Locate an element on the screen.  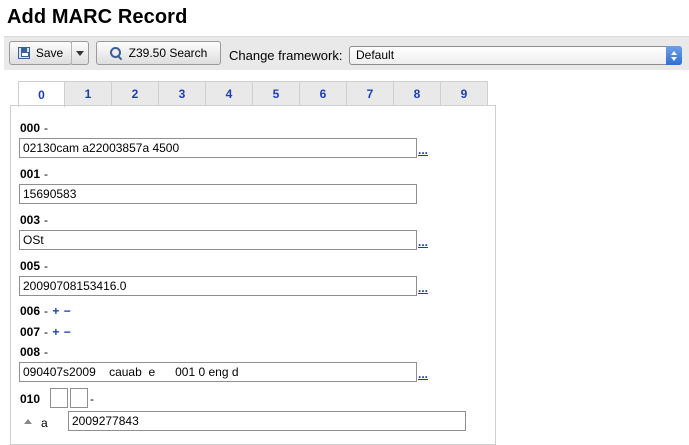
chevron-down-icon is located at coordinates (80, 53).